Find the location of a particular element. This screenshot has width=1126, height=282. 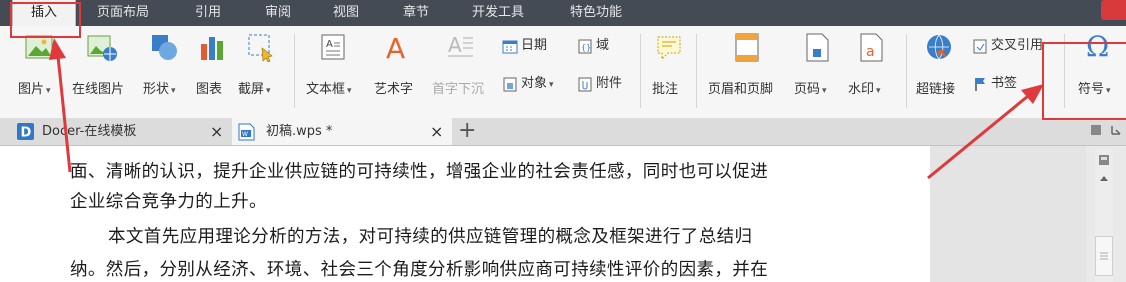

page-number-icon is located at coordinates (817, 47).